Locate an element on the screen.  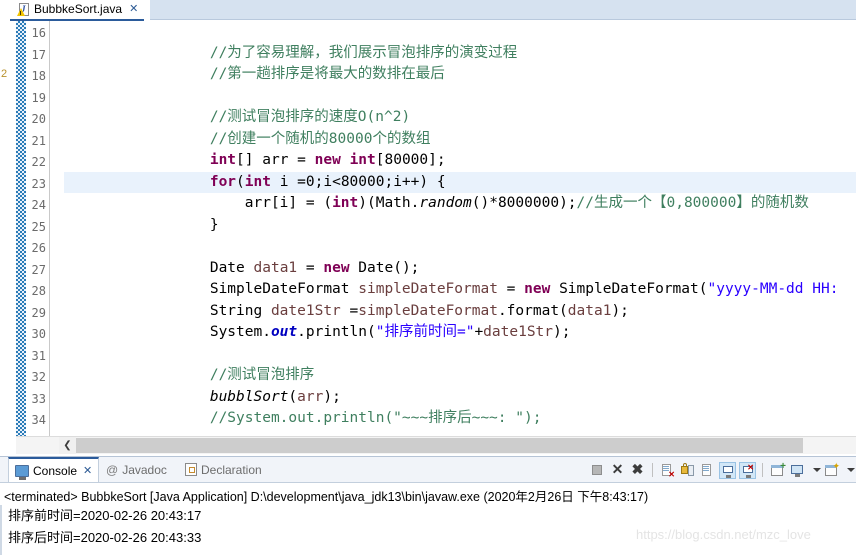
code-line: for(int i =0;i<80000;i++) { is located at coordinates (460, 182).